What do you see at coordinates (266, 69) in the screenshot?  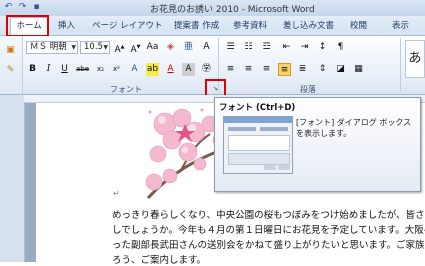 I see `align-right-icon: ≡` at bounding box center [266, 69].